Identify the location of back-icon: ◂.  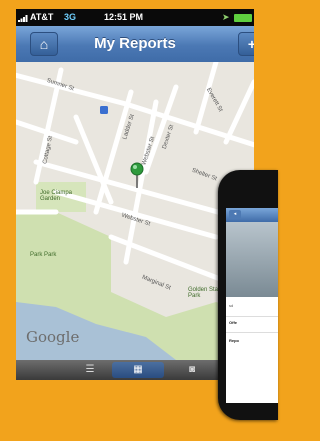
(235, 214).